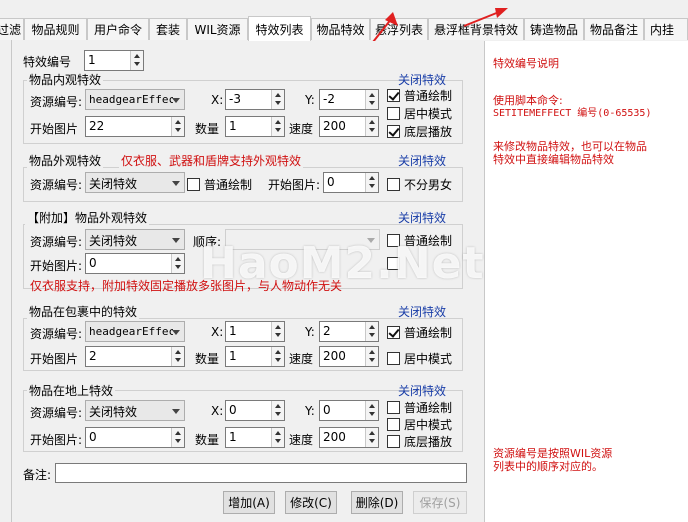 This screenshot has height=522, width=688. Describe the element at coordinates (93, 263) in the screenshot. I see `extra-start-value: 0` at that location.